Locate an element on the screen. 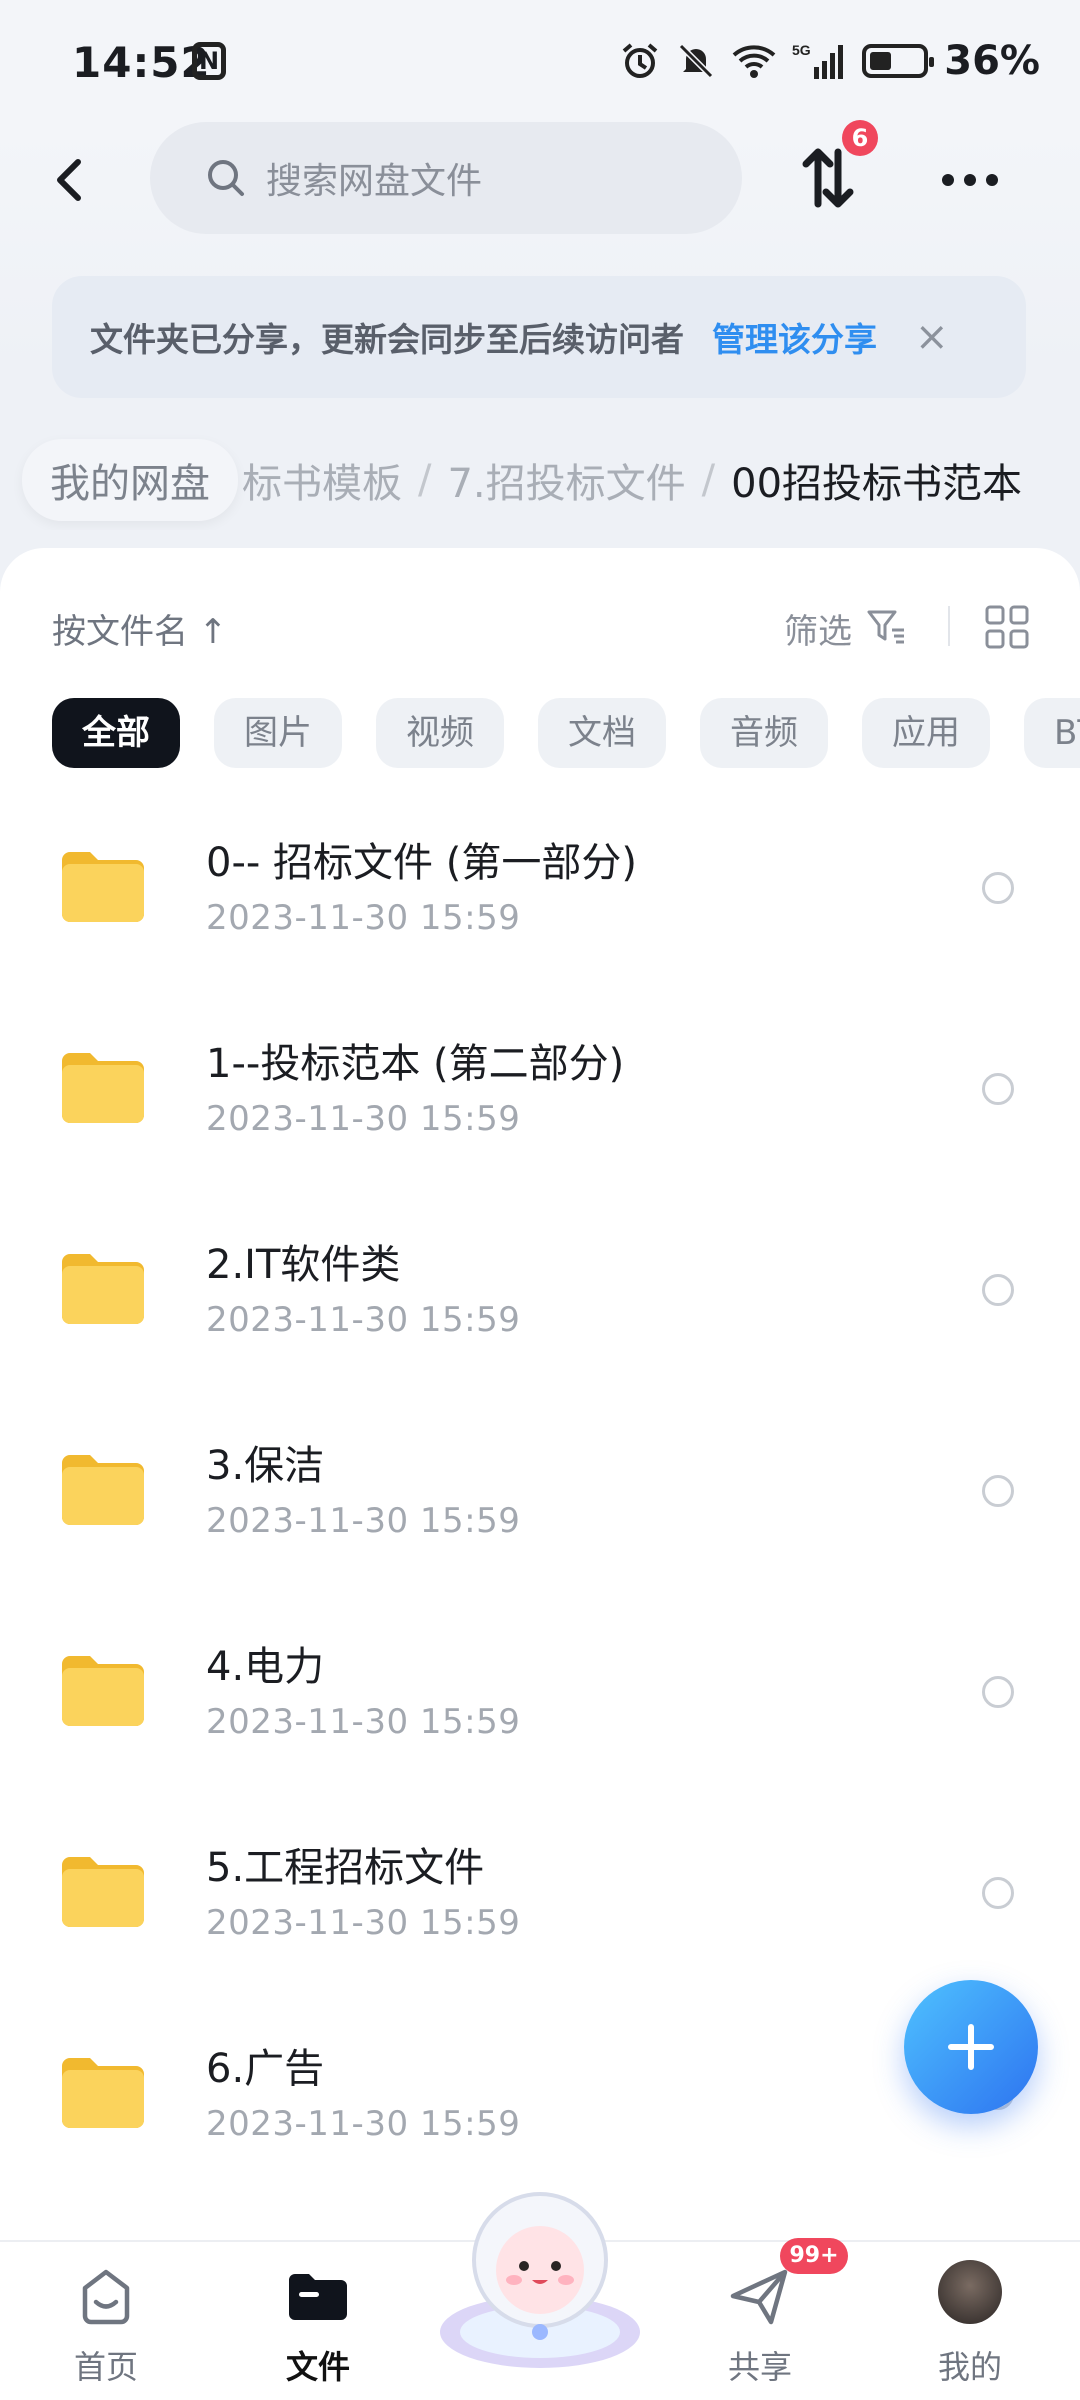 This screenshot has width=1080, height=2400. nav-me-label: 我的 is located at coordinates (969, 2367).